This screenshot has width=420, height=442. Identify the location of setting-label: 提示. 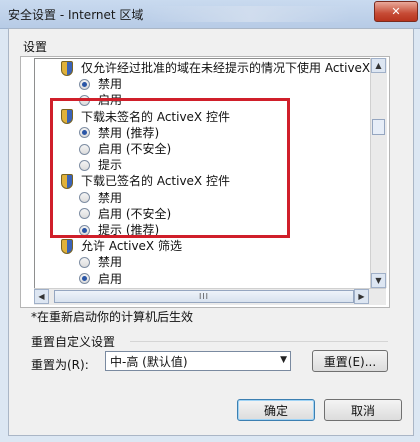
(110, 165).